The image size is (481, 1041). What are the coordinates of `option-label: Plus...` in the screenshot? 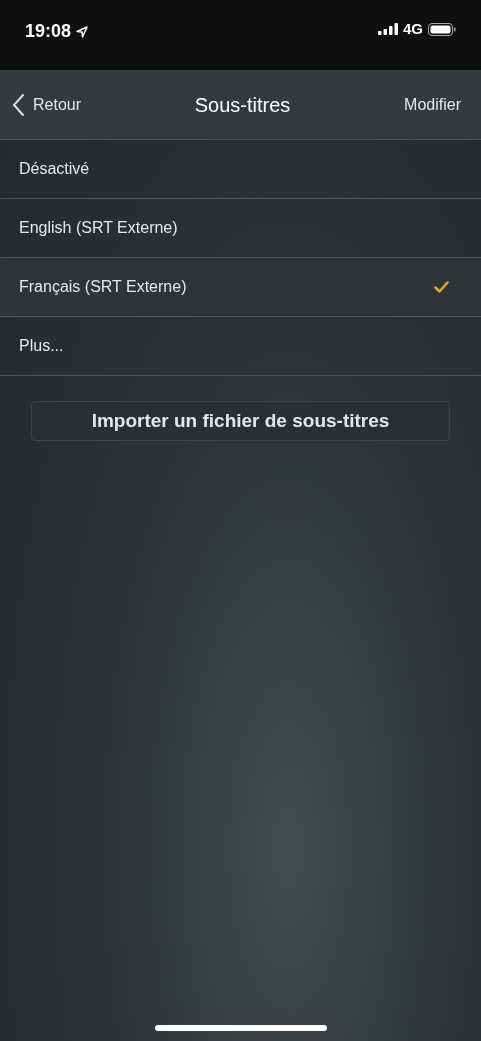 It's located at (41, 346).